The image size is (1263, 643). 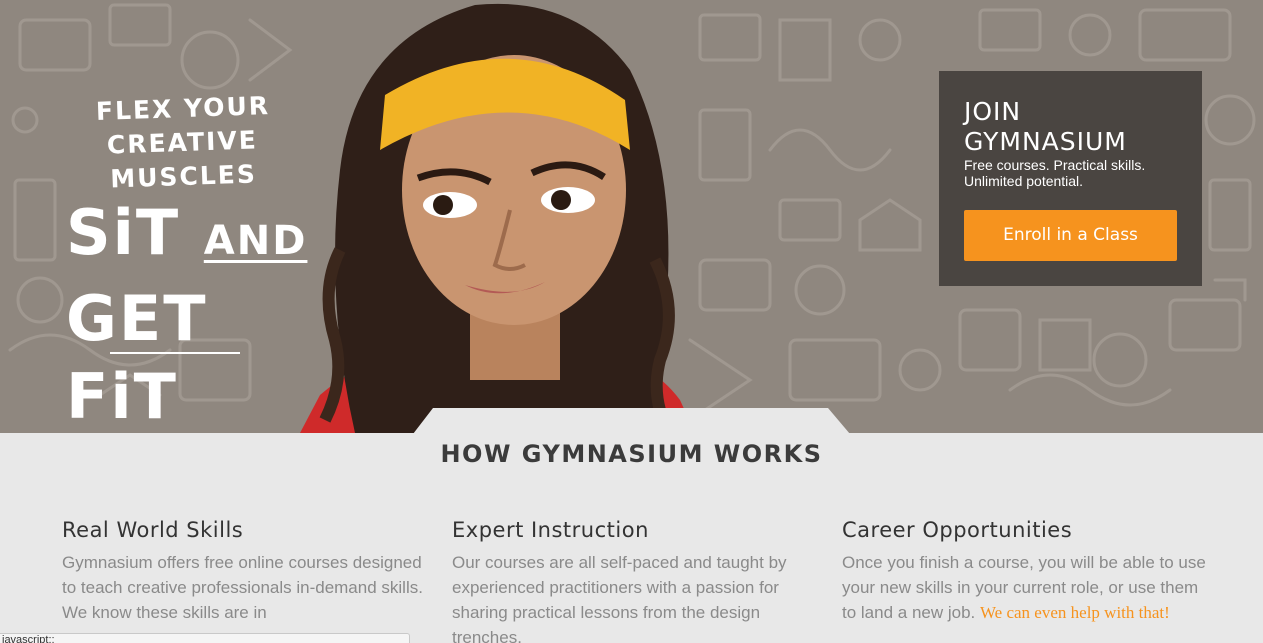 What do you see at coordinates (993, 111) in the screenshot?
I see `join-title-line-1: JOIN` at bounding box center [993, 111].